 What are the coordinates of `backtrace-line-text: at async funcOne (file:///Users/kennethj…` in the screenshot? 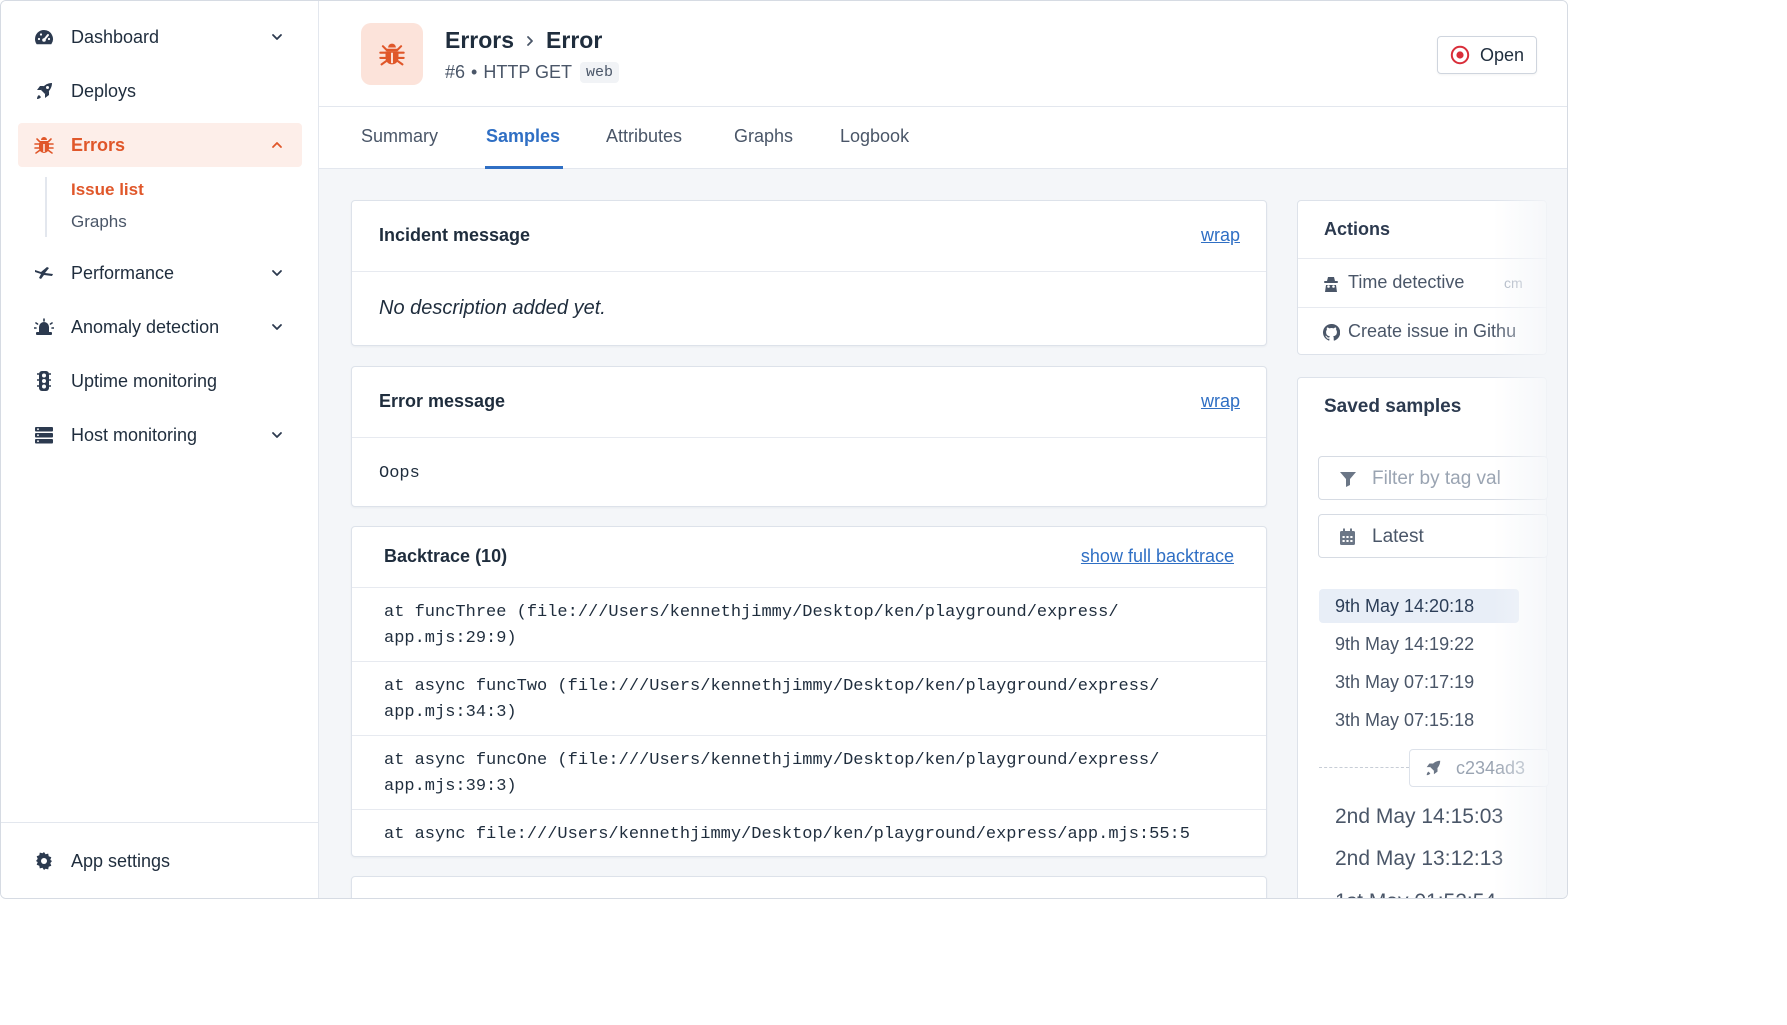 It's located at (772, 773).